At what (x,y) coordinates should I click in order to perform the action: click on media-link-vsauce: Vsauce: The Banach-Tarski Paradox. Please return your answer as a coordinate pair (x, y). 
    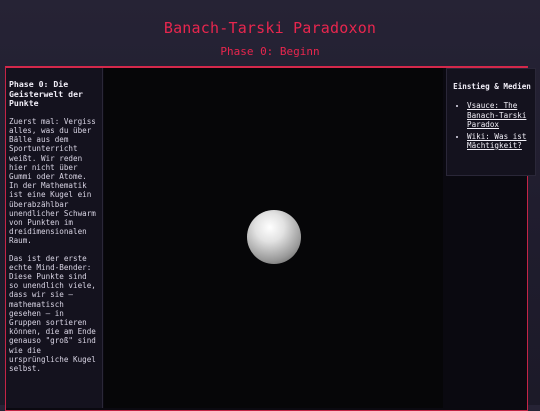
    Looking at the image, I should click on (496, 115).